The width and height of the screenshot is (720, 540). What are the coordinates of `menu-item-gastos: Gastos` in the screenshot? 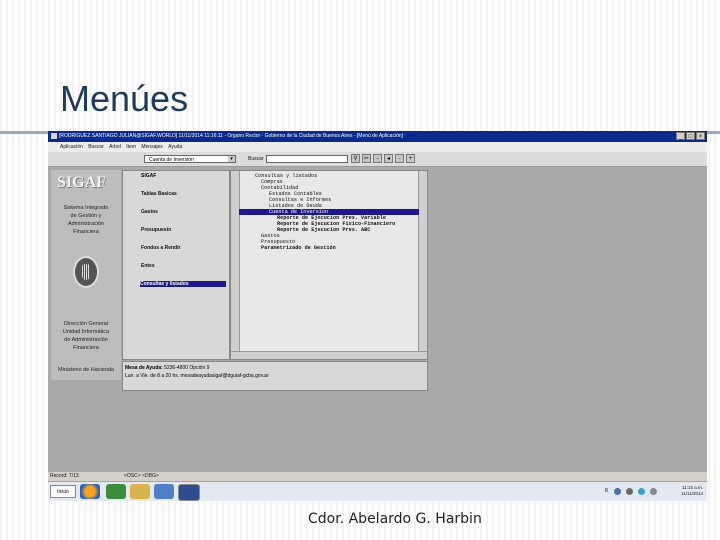 It's located at (149, 212).